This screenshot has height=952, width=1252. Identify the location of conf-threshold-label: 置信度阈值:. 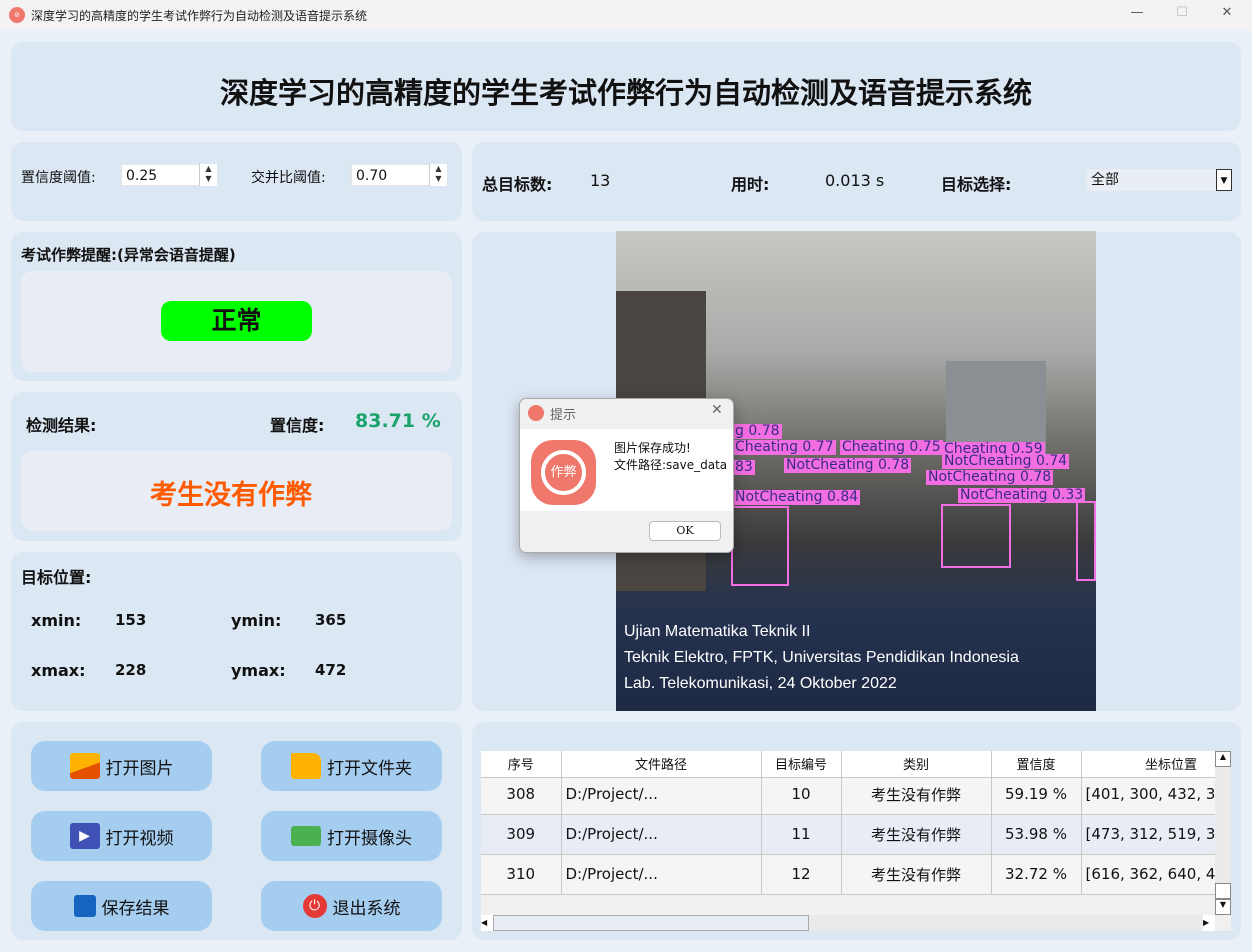
(58, 178).